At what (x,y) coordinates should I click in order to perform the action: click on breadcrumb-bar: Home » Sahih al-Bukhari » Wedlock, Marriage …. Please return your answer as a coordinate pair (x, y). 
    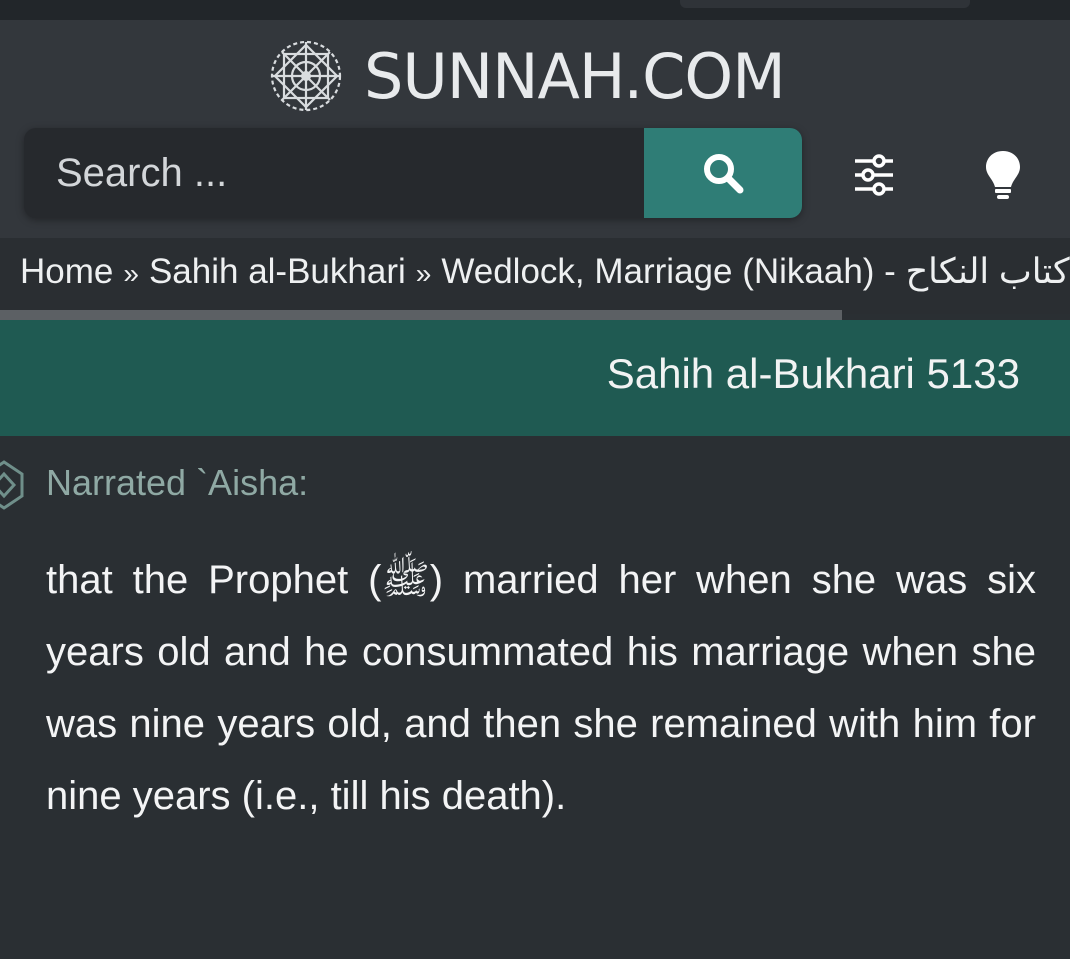
    Looking at the image, I should click on (535, 276).